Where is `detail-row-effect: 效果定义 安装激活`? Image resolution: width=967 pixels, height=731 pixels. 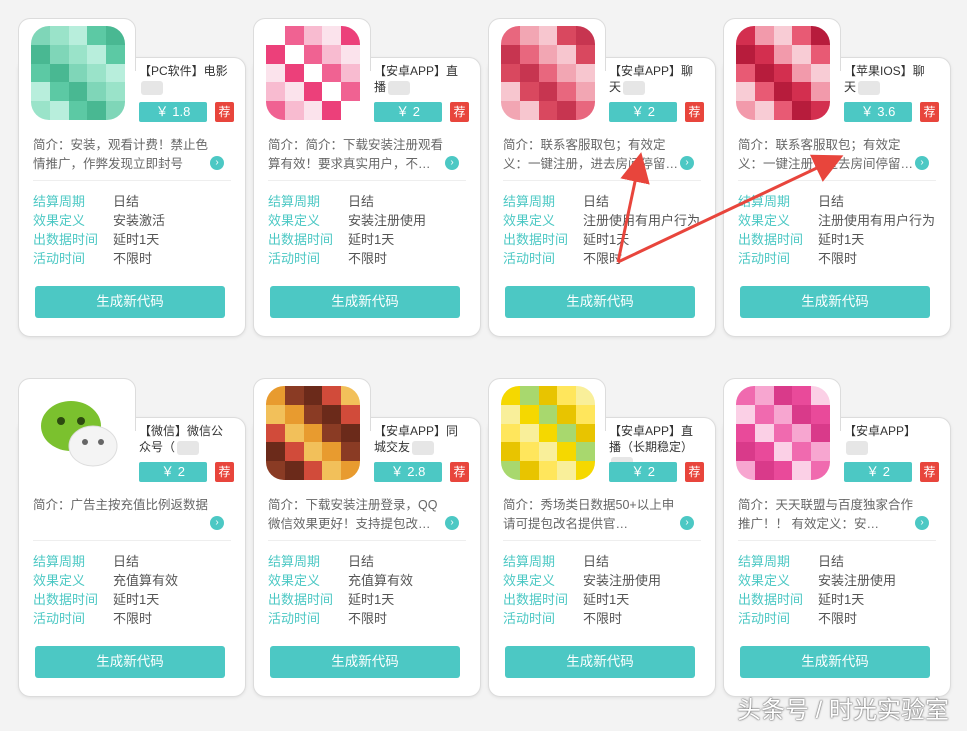 detail-row-effect: 效果定义 安装激活 is located at coordinates (136, 220).